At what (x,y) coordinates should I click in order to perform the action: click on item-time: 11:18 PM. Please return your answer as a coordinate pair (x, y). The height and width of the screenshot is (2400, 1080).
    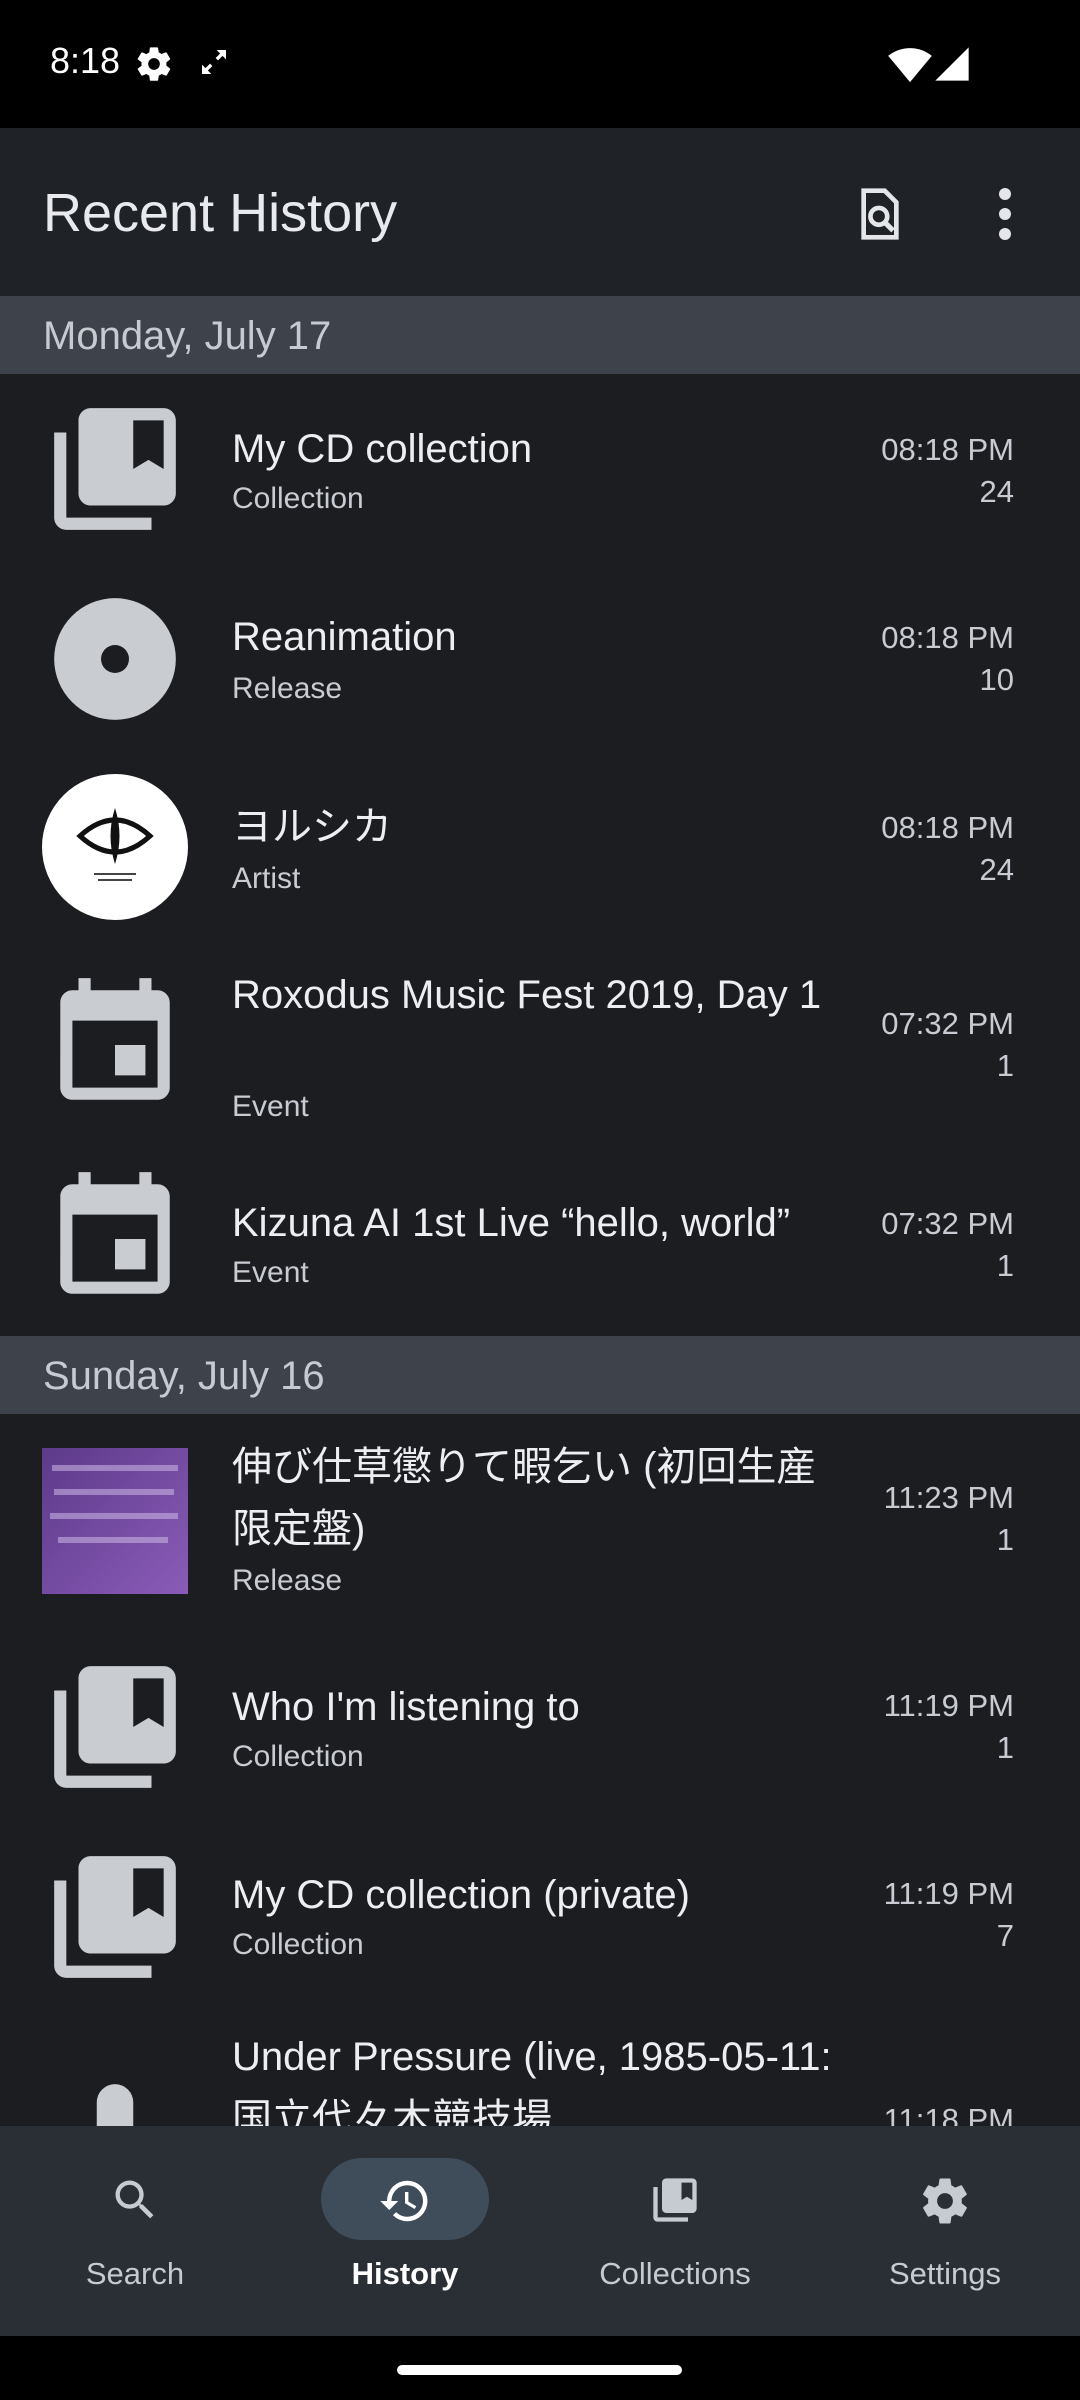
    Looking at the image, I should click on (948, 2114).